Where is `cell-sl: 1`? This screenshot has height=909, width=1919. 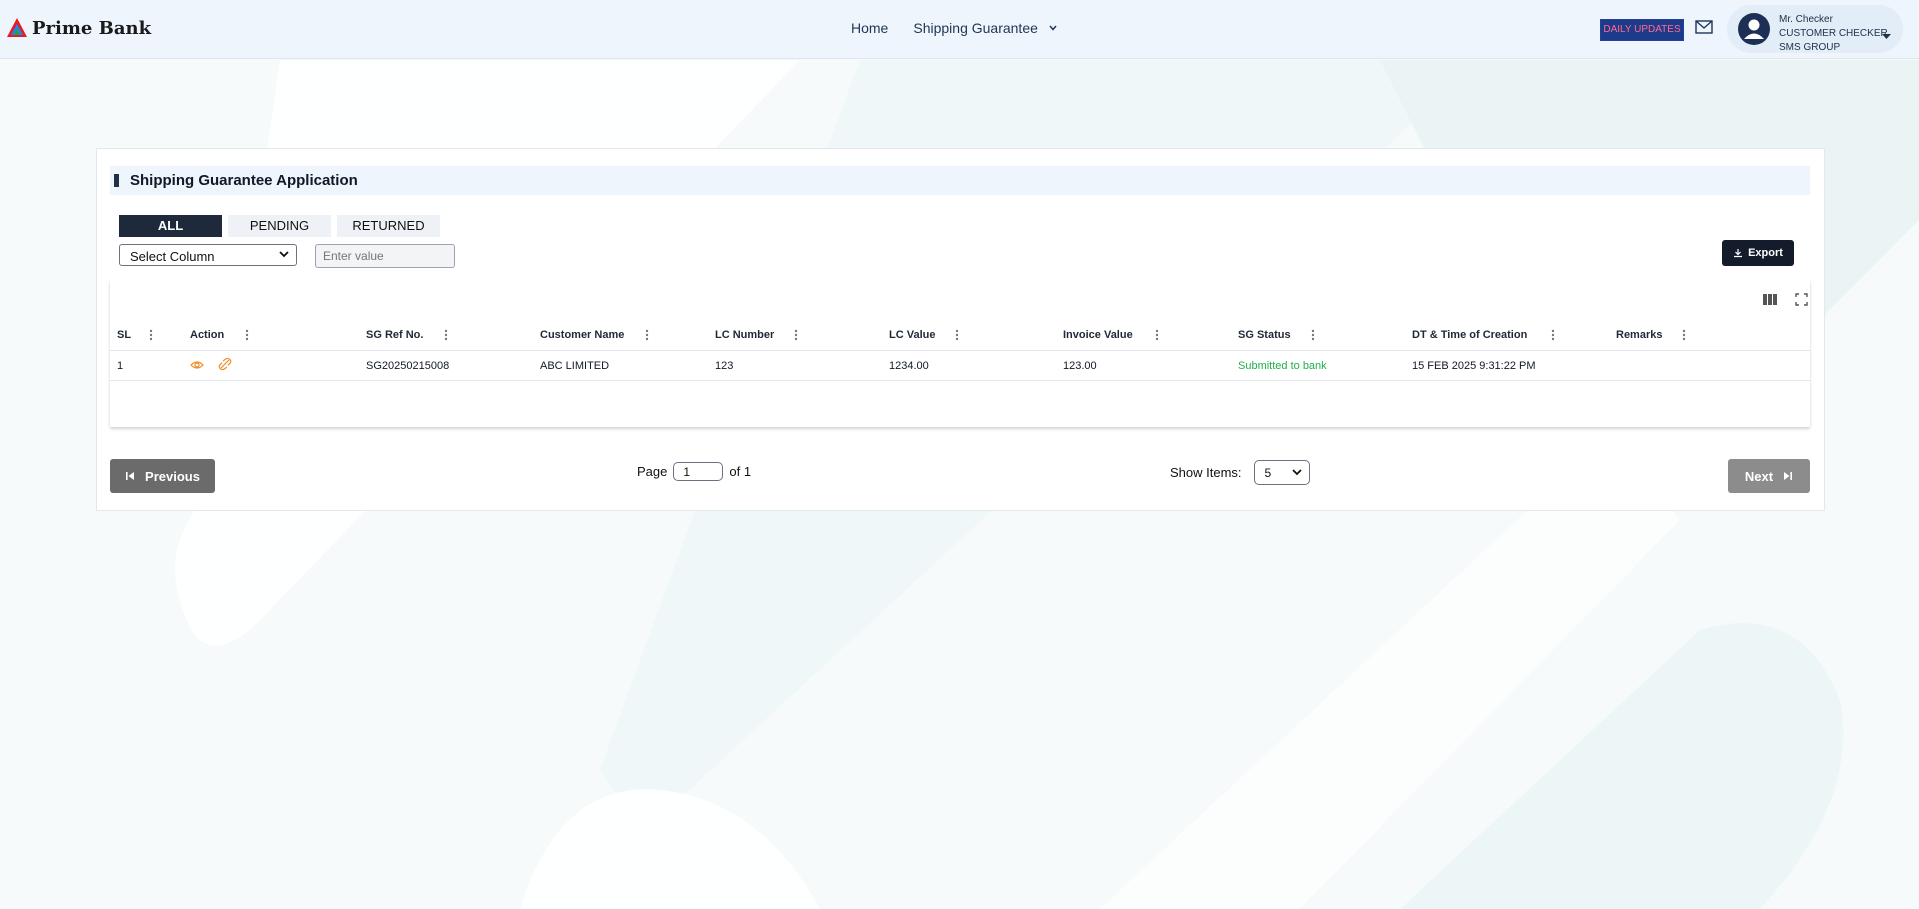
cell-sl: 1 is located at coordinates (120, 366).